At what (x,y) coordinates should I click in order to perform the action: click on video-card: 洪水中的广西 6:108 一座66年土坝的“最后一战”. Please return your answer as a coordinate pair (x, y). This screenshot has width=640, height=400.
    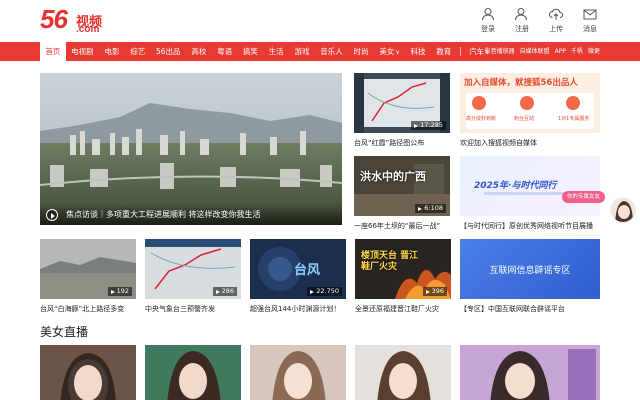
    Looking at the image, I should click on (402, 194).